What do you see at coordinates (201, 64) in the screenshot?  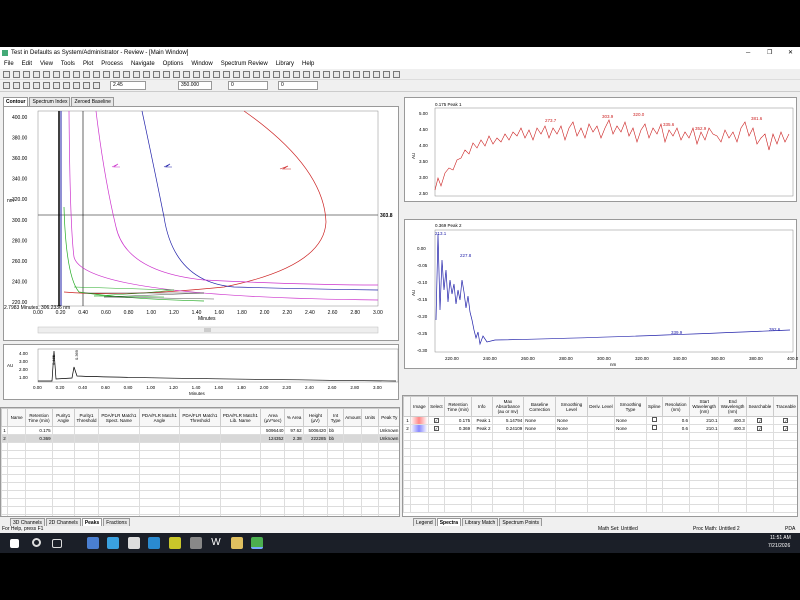 I see `menu-window: Window` at bounding box center [201, 64].